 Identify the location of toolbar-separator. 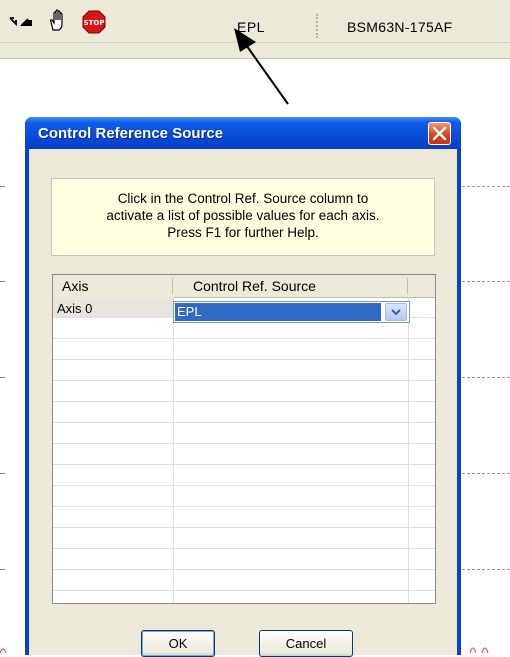
(317, 26).